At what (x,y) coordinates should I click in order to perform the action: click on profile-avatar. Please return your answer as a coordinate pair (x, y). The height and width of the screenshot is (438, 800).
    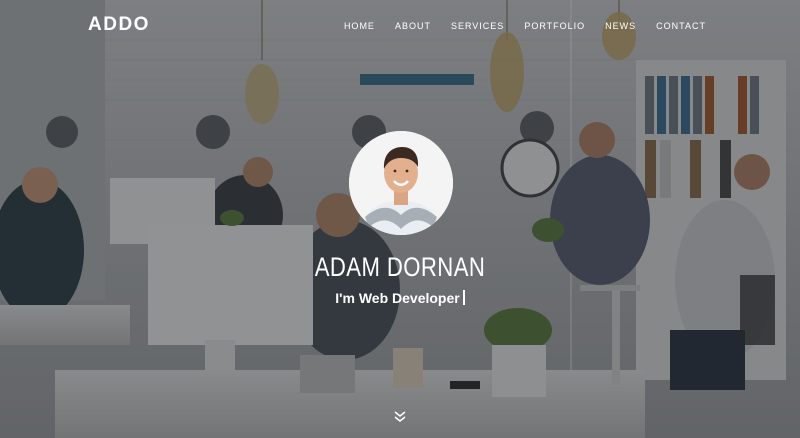
    Looking at the image, I should click on (401, 183).